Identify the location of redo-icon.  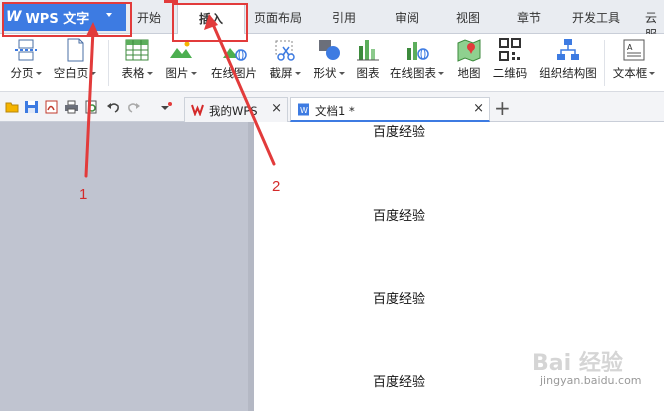
(133, 107).